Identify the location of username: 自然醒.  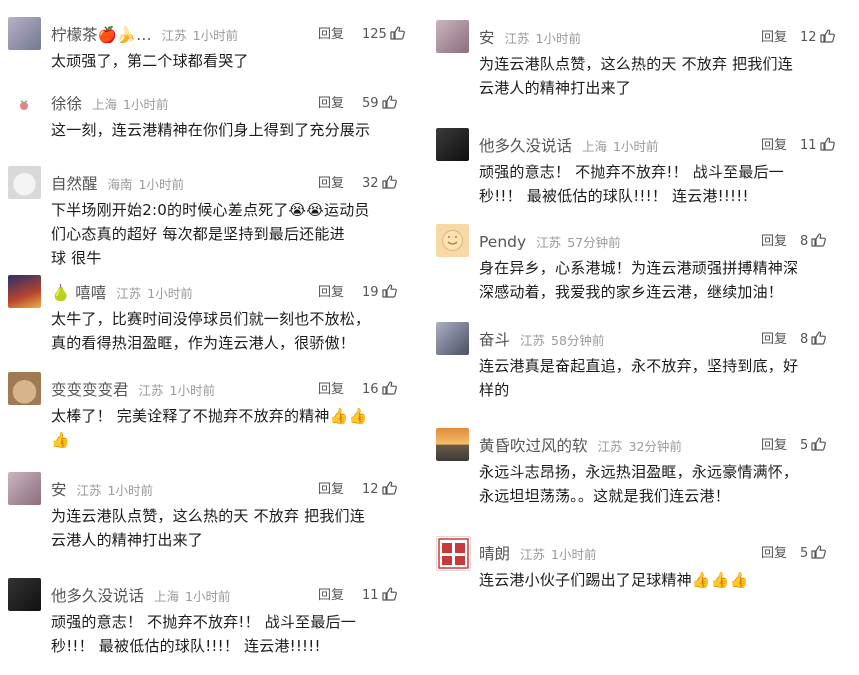
(74, 184).